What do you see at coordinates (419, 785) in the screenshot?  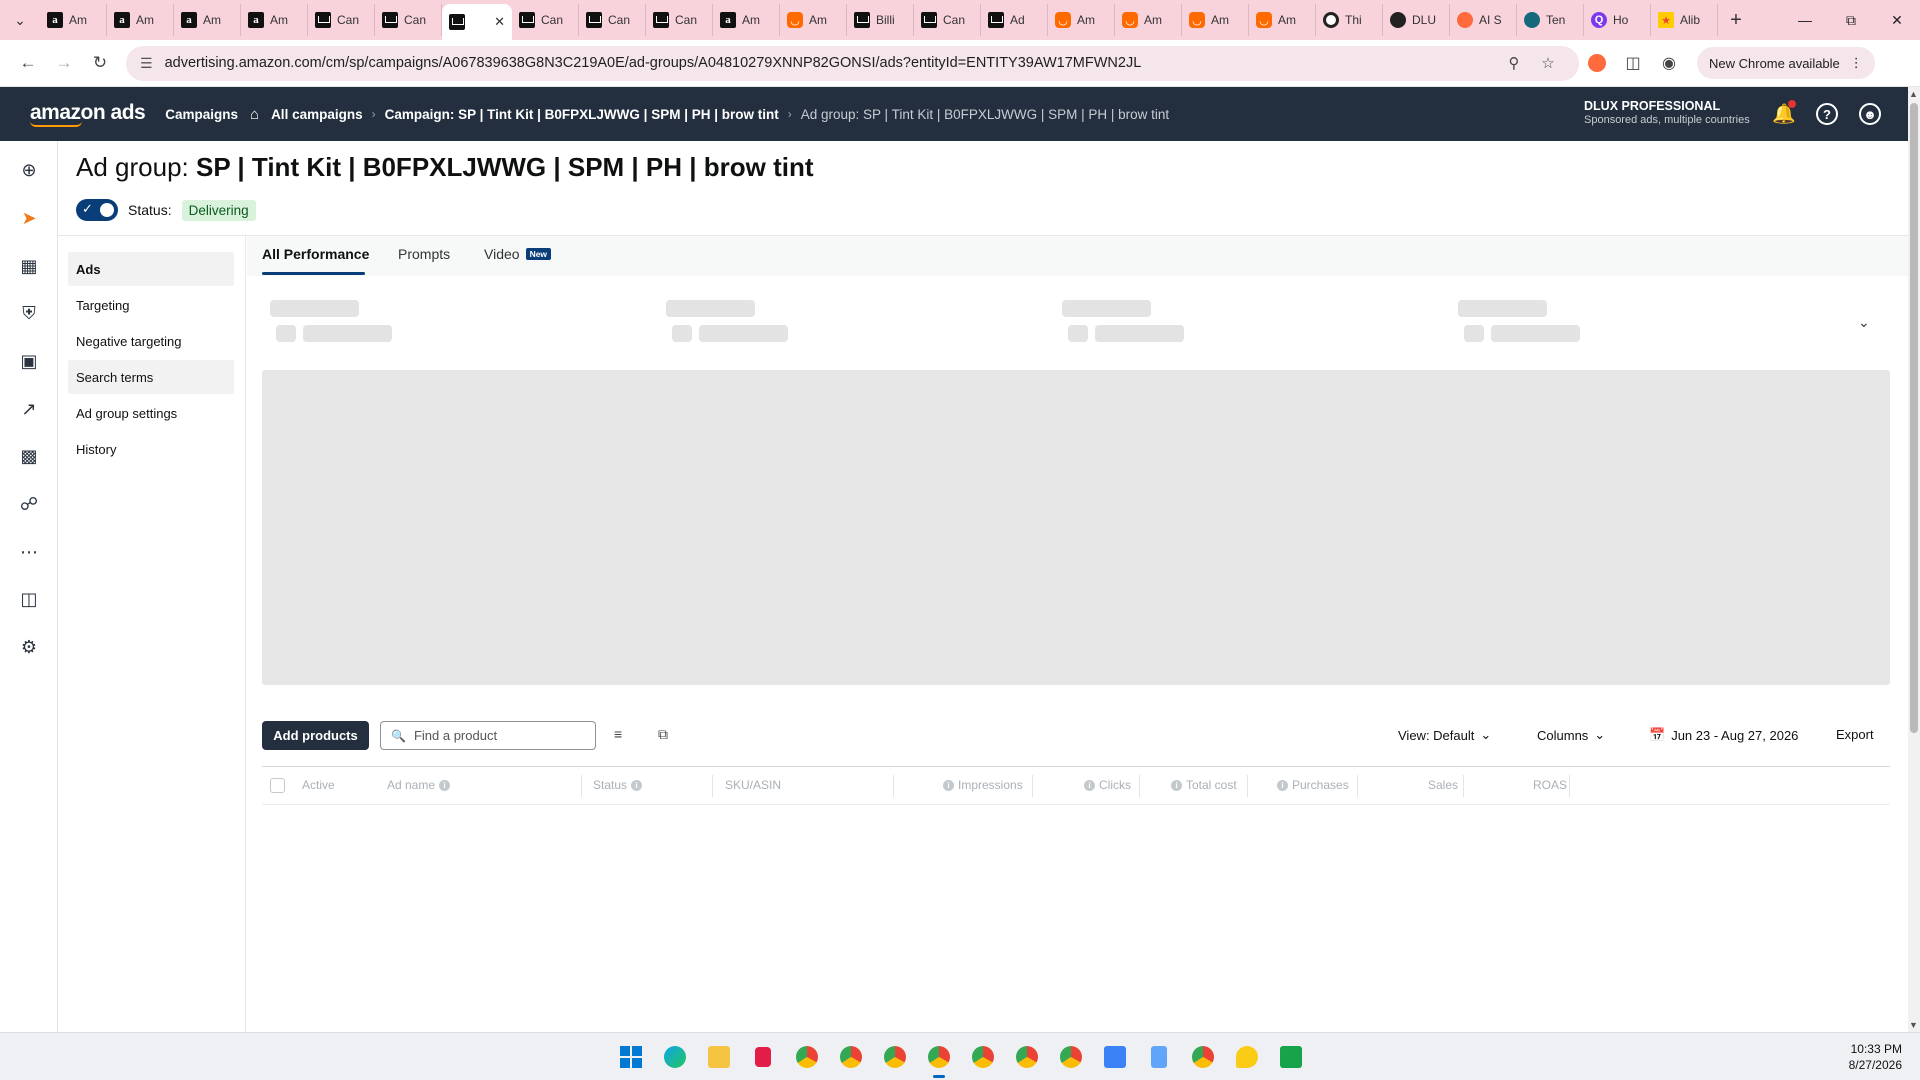 I see `column-ad-name: Ad name i` at bounding box center [419, 785].